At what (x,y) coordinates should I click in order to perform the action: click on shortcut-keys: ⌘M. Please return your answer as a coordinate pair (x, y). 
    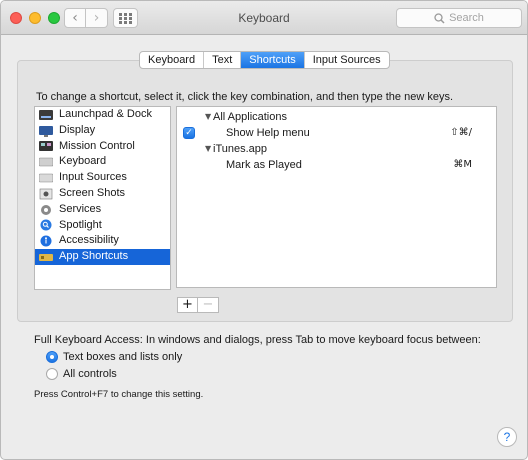
    Looking at the image, I should click on (462, 165).